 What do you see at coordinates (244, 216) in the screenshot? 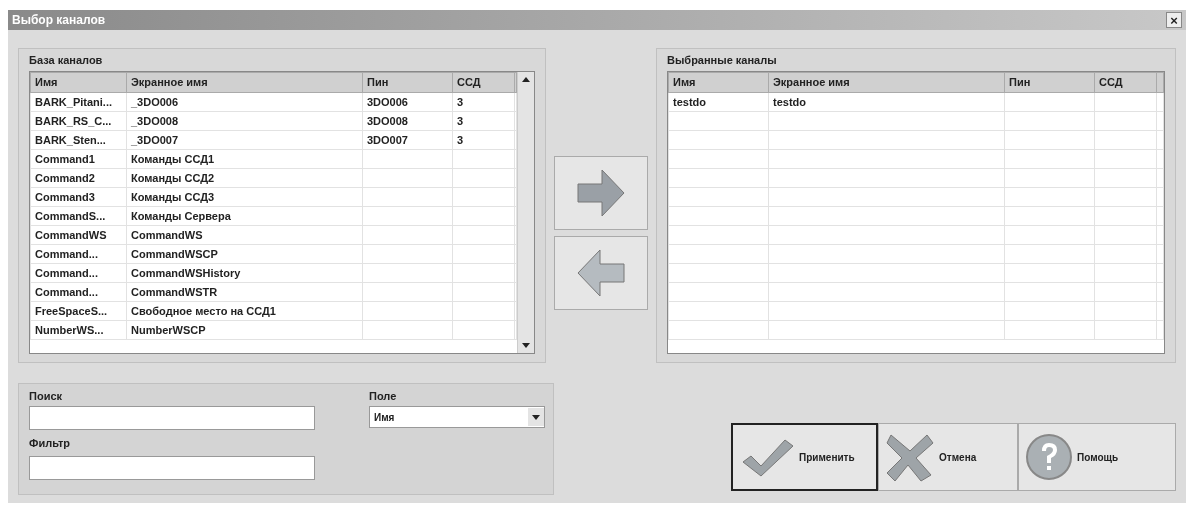
I see `table-cell: Команды Сервера` at bounding box center [244, 216].